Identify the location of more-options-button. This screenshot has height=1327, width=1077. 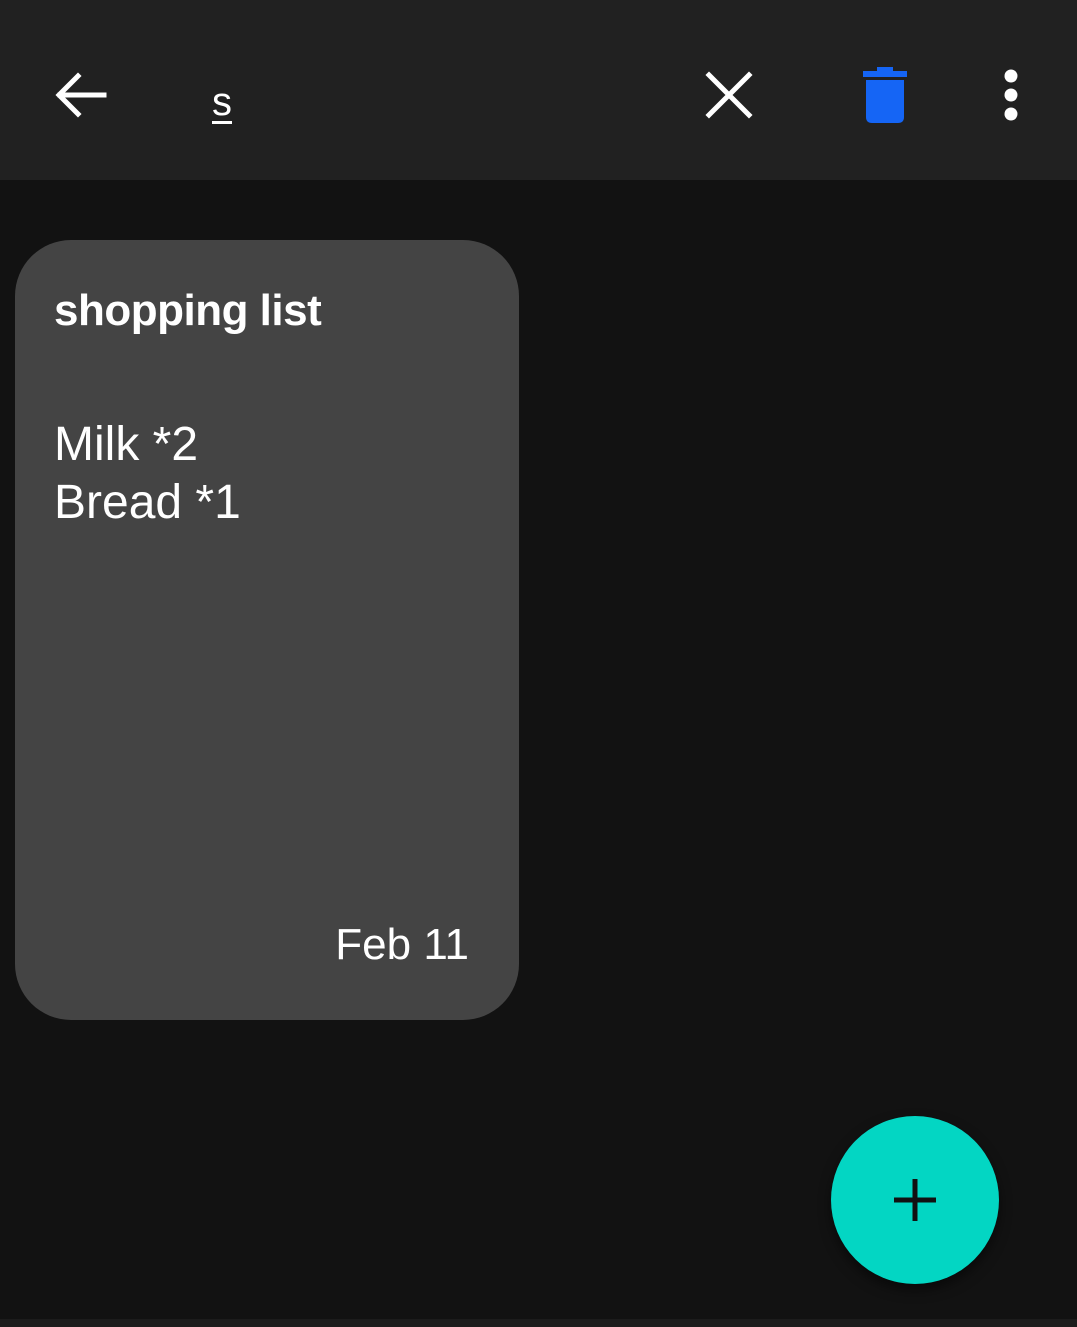
(1011, 95).